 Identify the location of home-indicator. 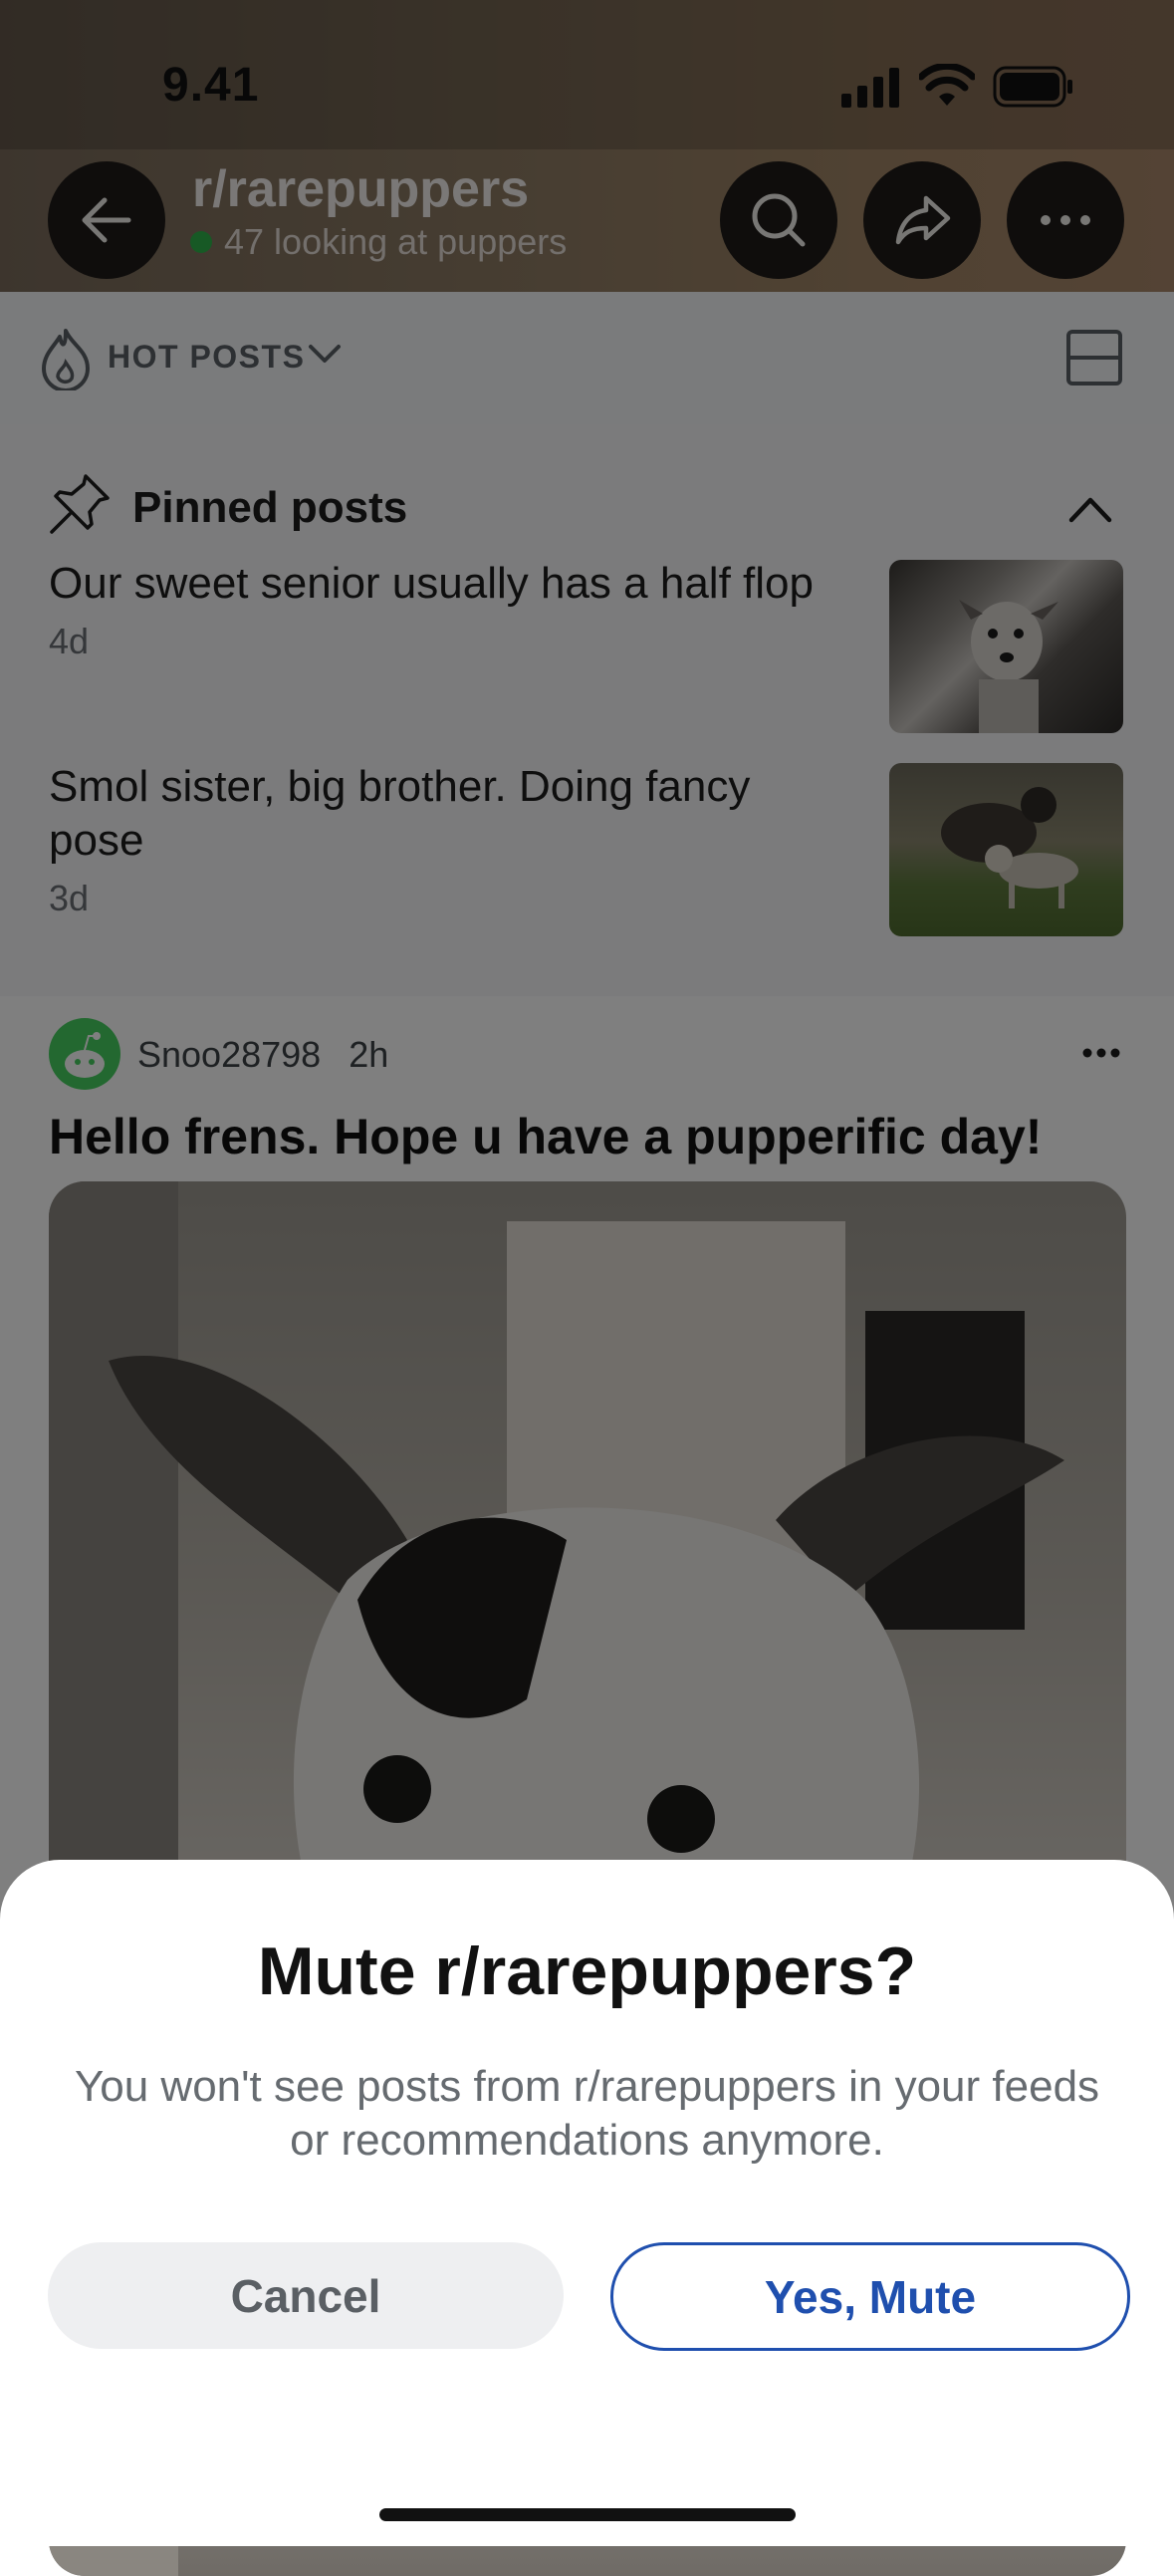
(587, 2514).